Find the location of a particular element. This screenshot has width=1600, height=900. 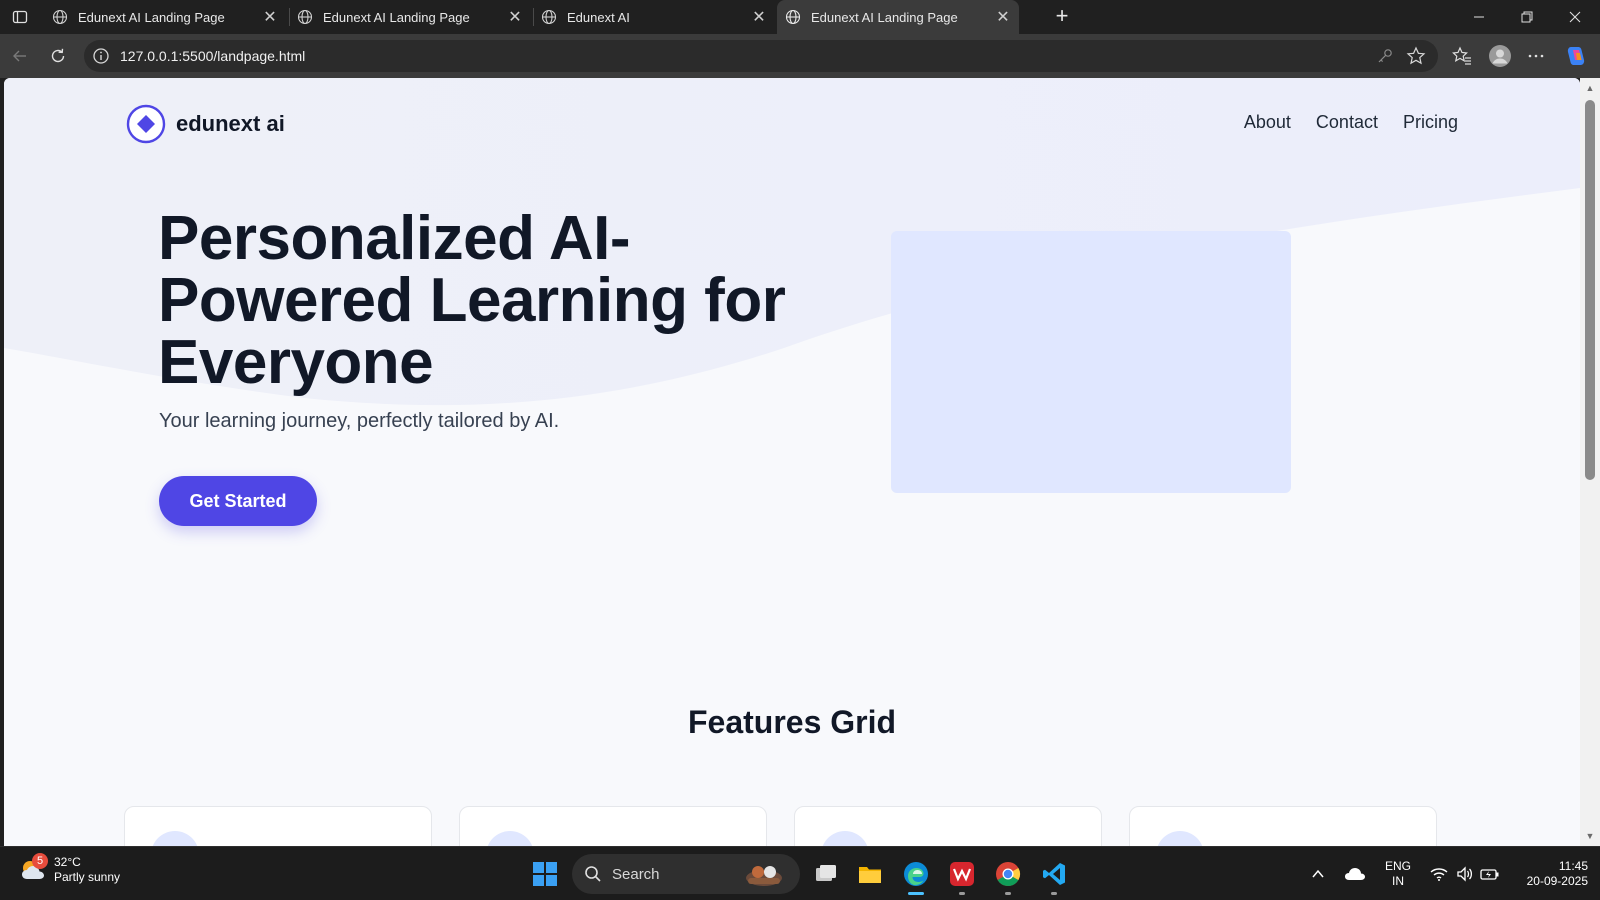

top-nav: About Contact Pricing is located at coordinates (1351, 122).